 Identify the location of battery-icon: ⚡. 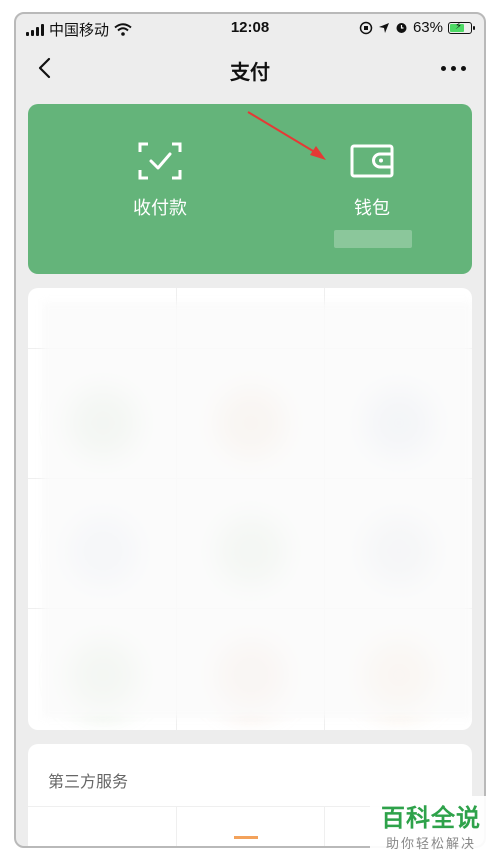
(461, 27).